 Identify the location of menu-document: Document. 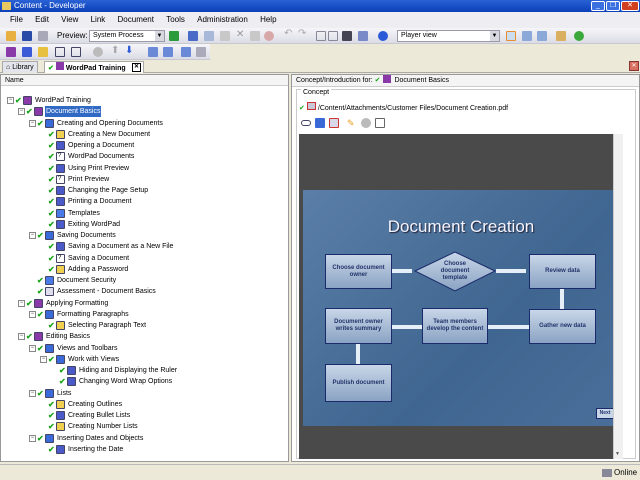
(136, 19).